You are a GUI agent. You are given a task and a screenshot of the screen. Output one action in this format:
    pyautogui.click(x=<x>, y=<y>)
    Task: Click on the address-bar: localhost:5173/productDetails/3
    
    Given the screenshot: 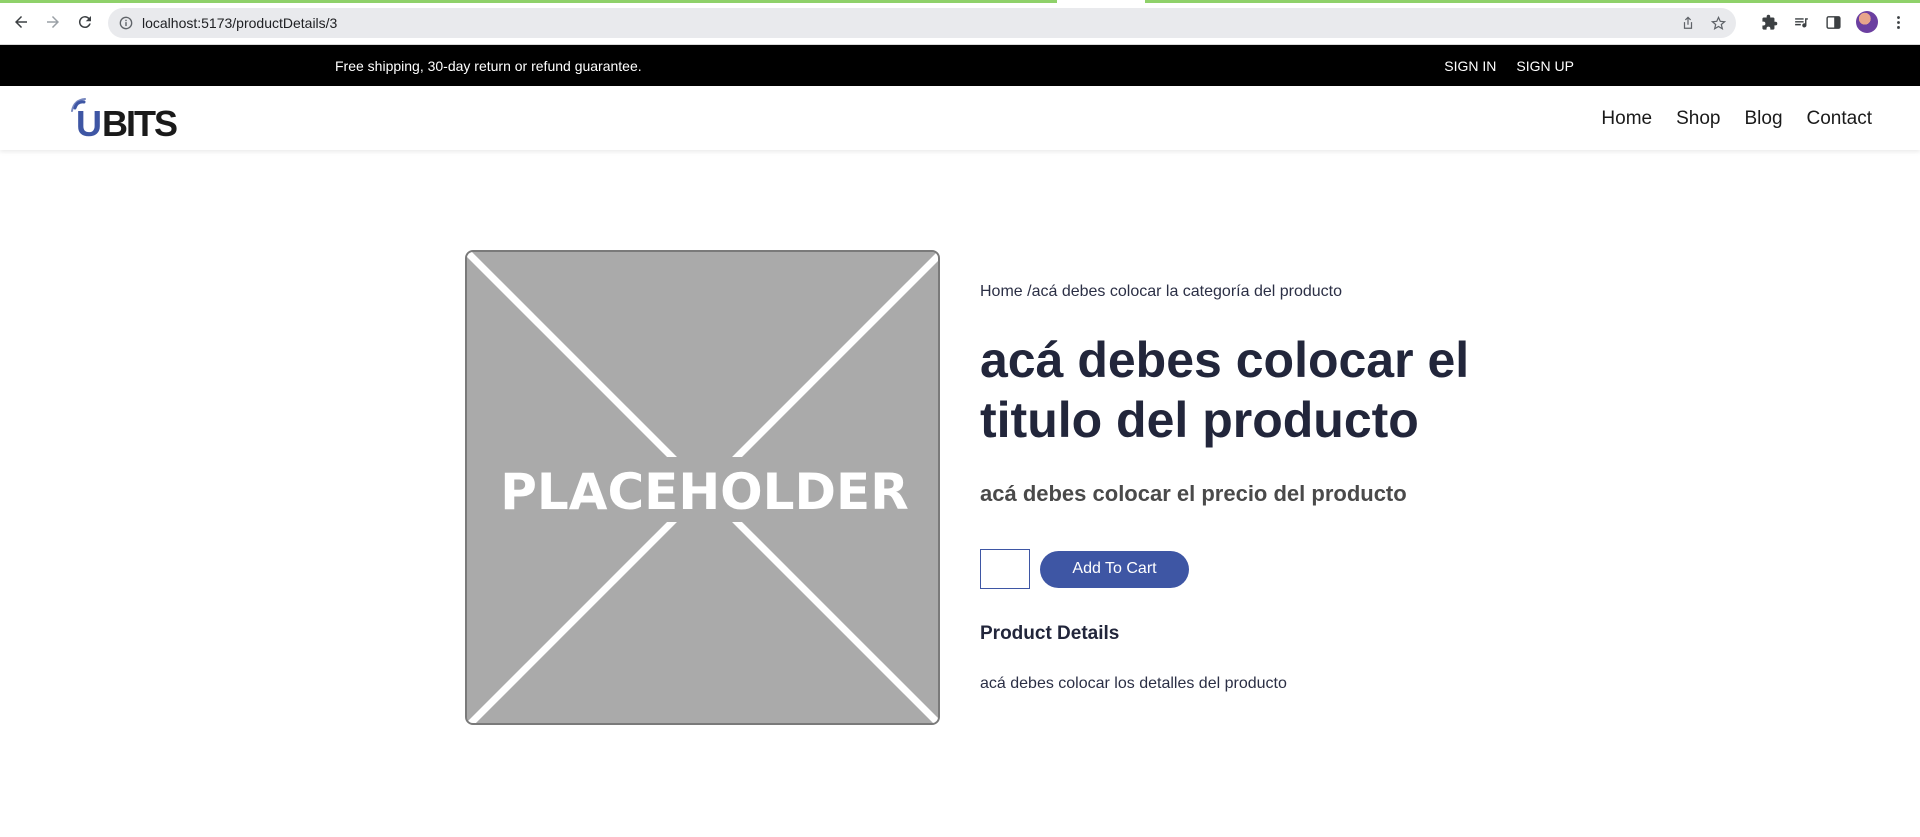 What is the action you would take?
    pyautogui.click(x=922, y=23)
    